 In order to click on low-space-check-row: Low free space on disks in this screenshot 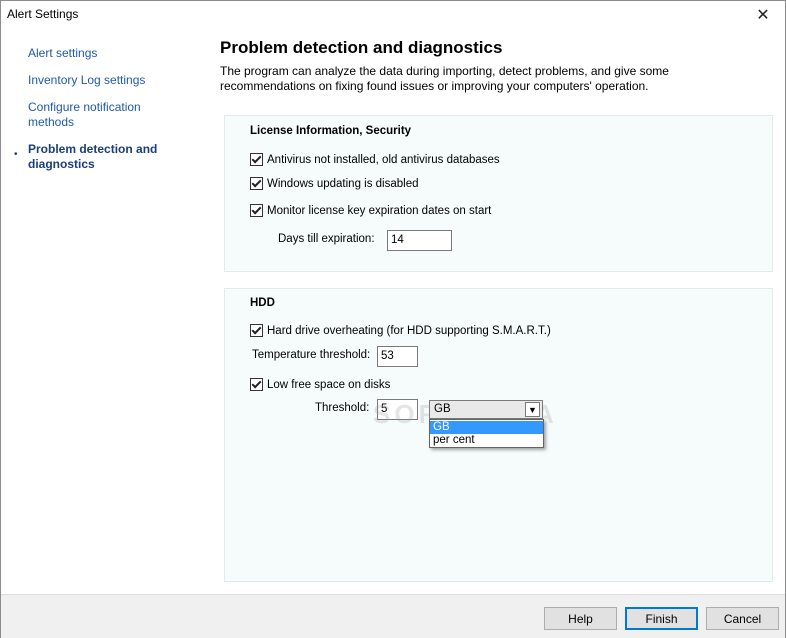, I will do `click(320, 384)`.